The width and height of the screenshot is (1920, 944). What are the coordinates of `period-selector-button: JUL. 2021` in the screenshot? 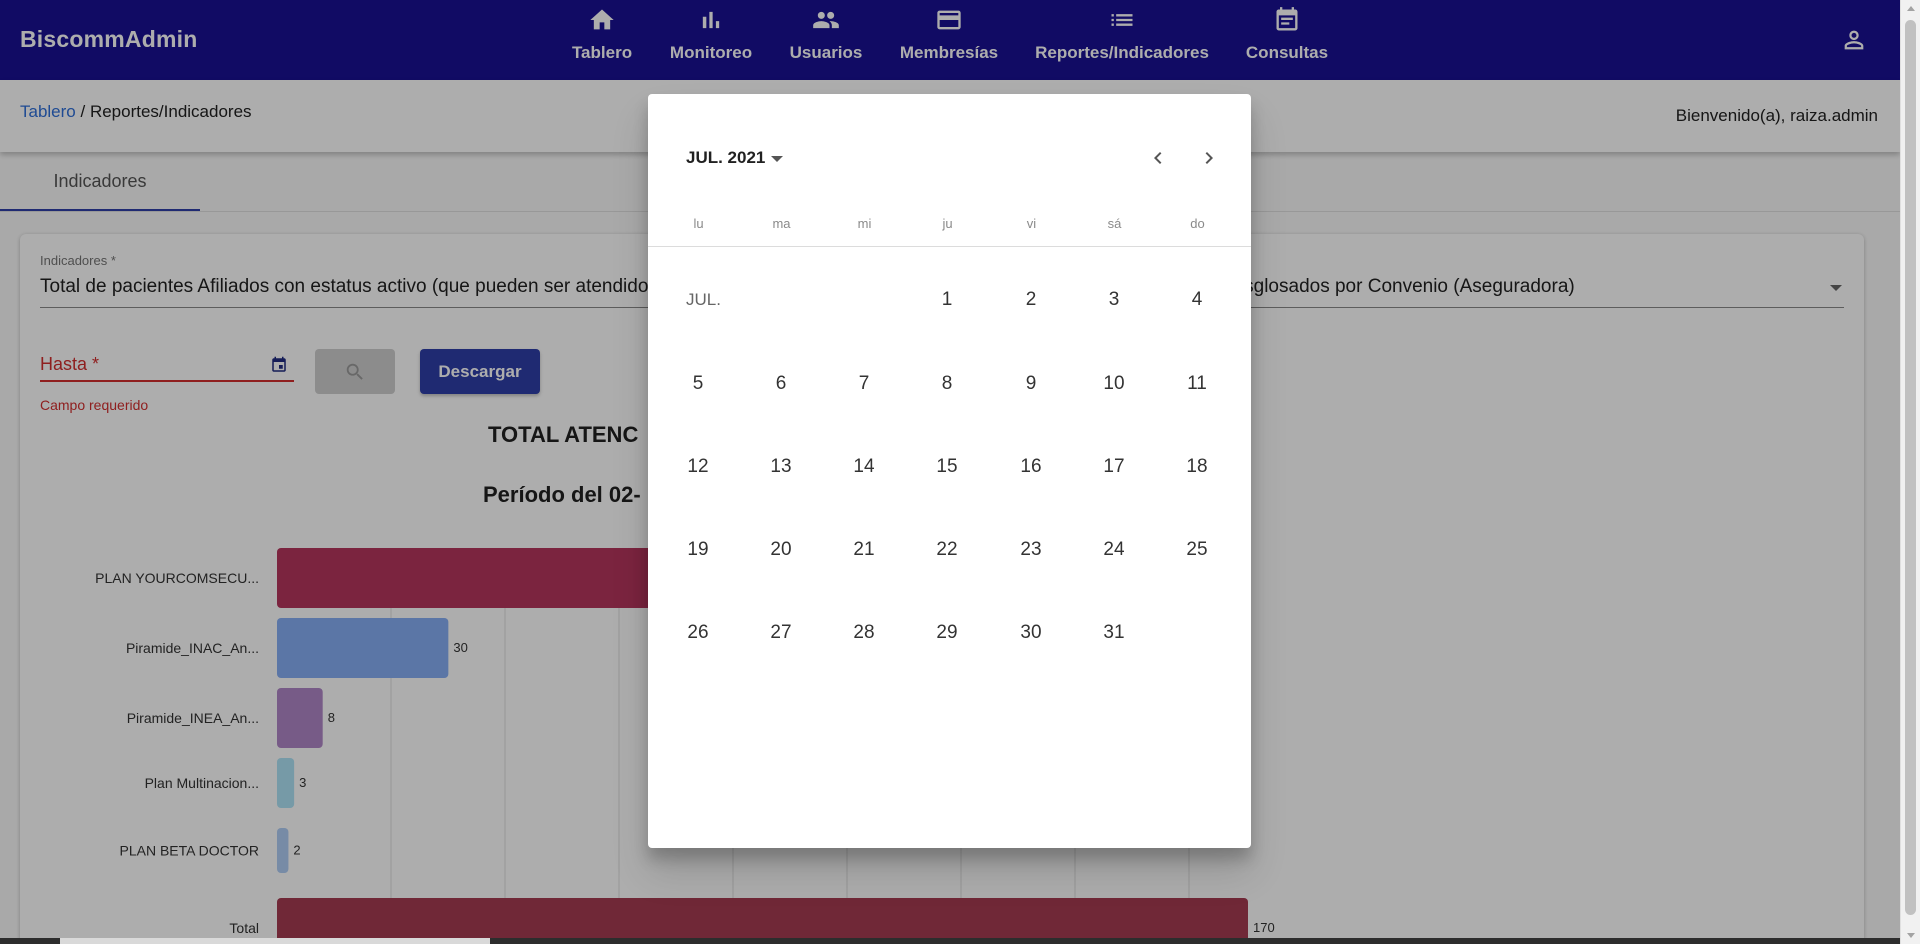 It's located at (735, 158).